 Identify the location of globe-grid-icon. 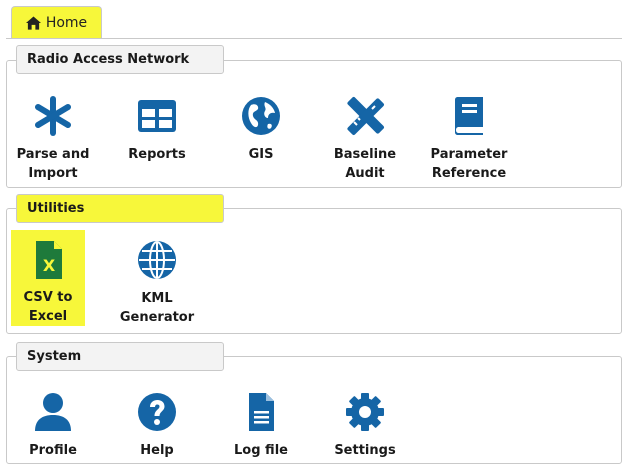
(157, 260).